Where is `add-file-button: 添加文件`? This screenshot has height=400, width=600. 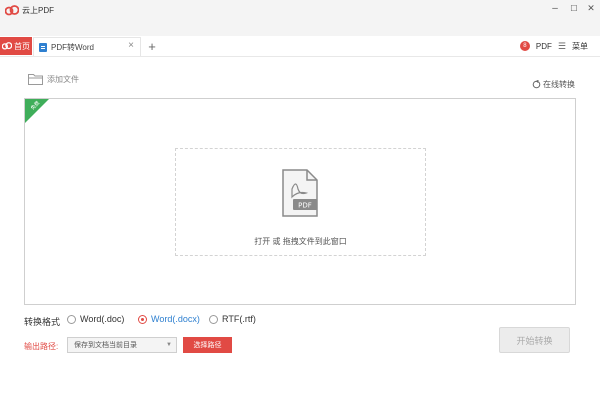 add-file-button: 添加文件 is located at coordinates (53, 79).